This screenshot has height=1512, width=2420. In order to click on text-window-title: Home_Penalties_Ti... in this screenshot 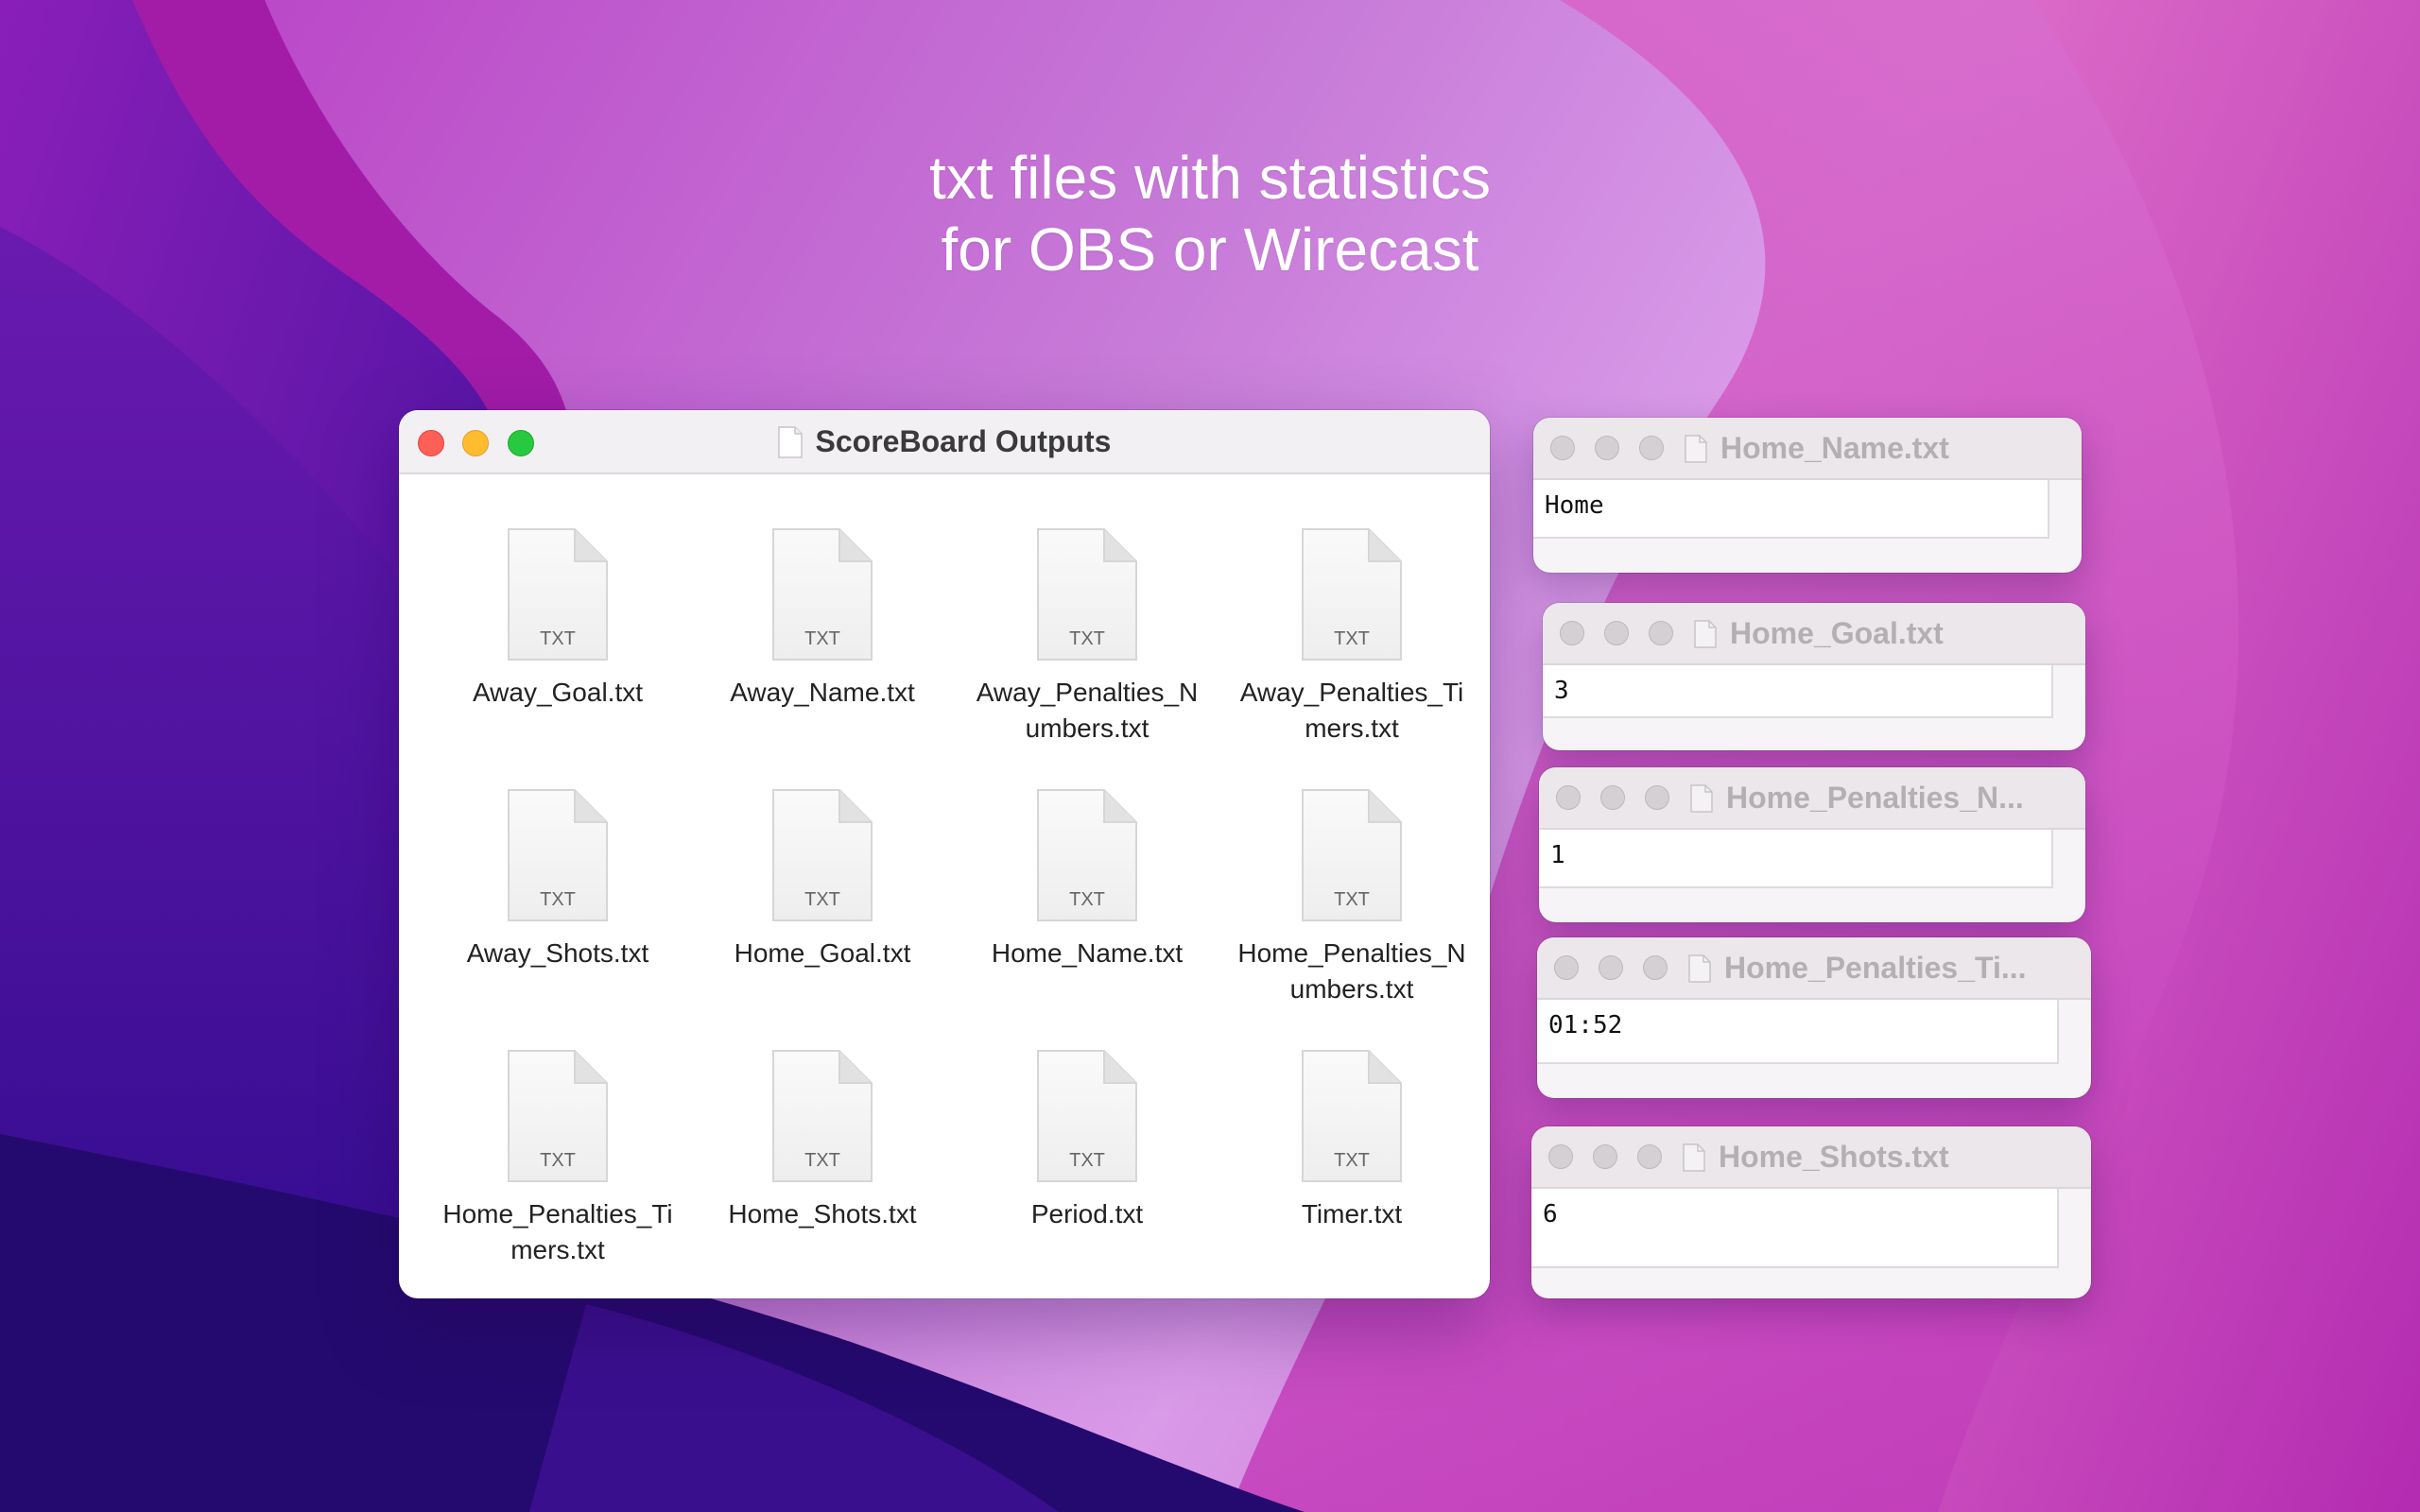, I will do `click(1857, 967)`.